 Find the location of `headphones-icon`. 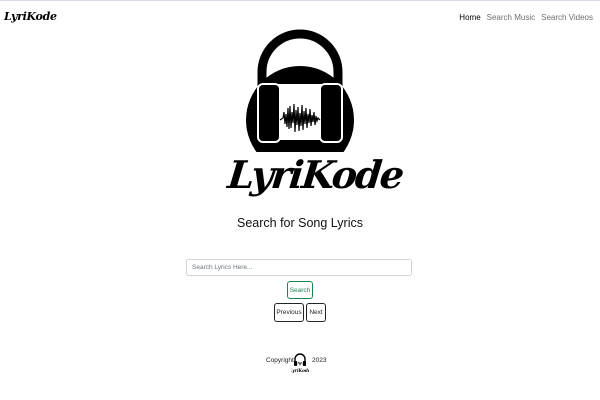

headphones-icon is located at coordinates (300, 90).